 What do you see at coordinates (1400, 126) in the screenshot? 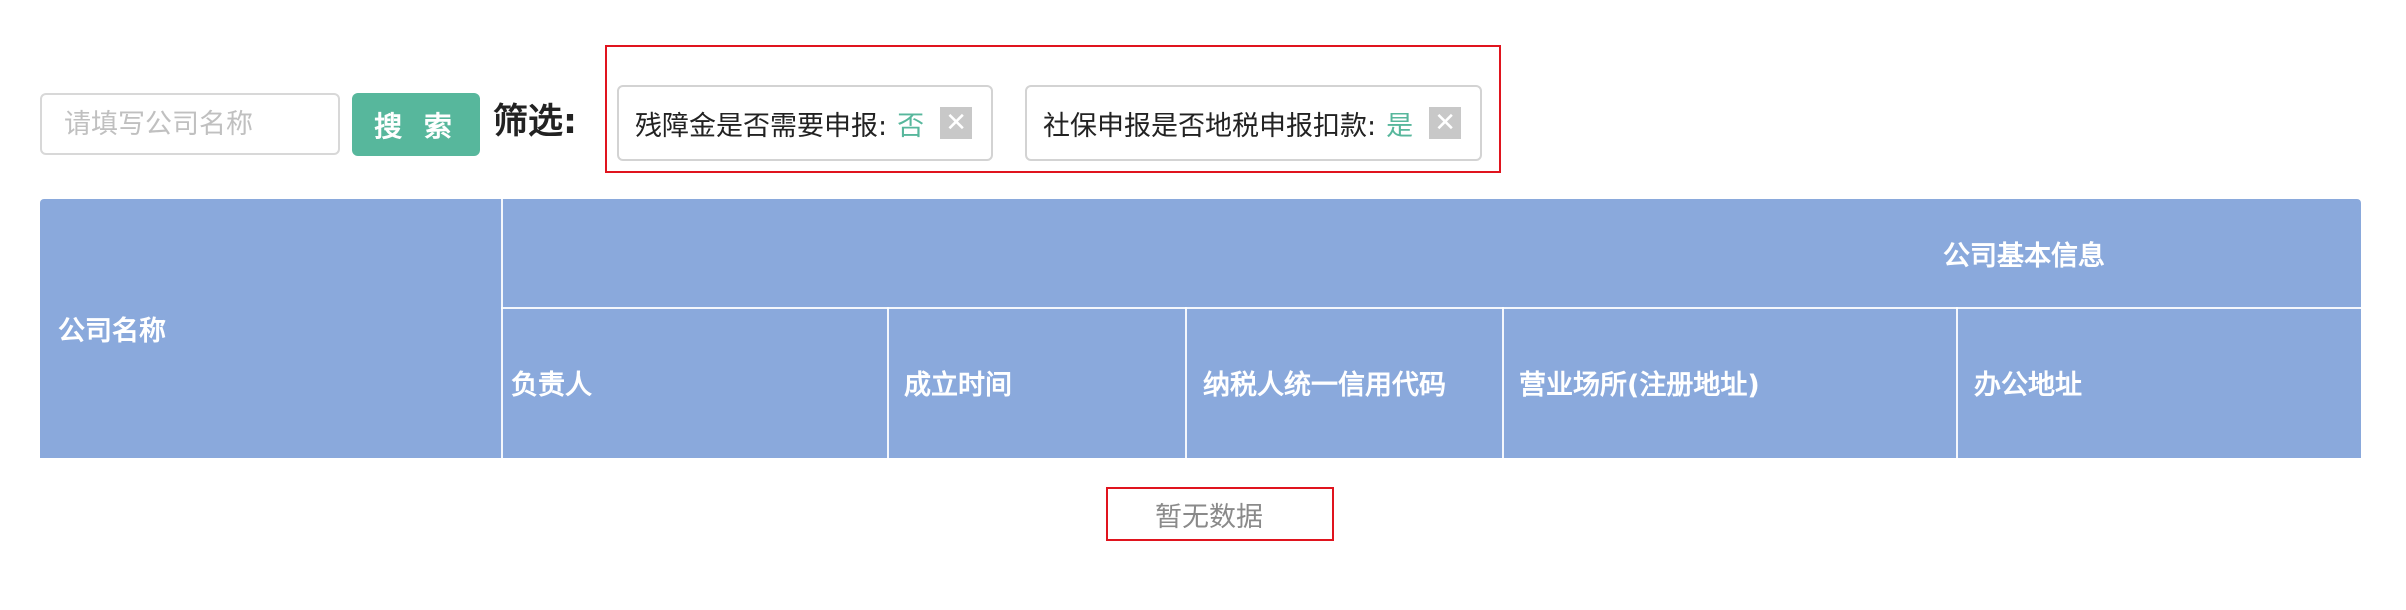
I see `filter-tag-value: 是` at bounding box center [1400, 126].